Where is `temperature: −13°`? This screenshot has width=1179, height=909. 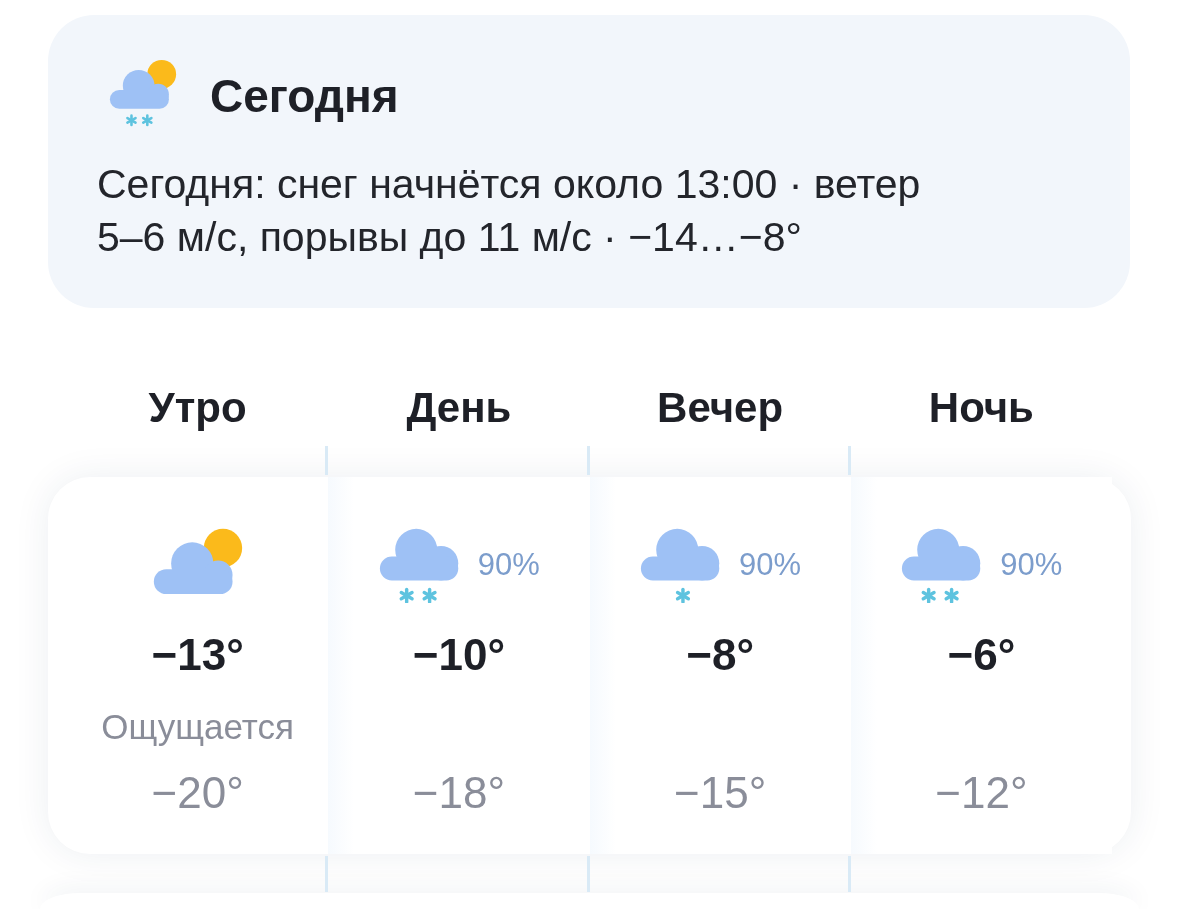 temperature: −13° is located at coordinates (197, 655).